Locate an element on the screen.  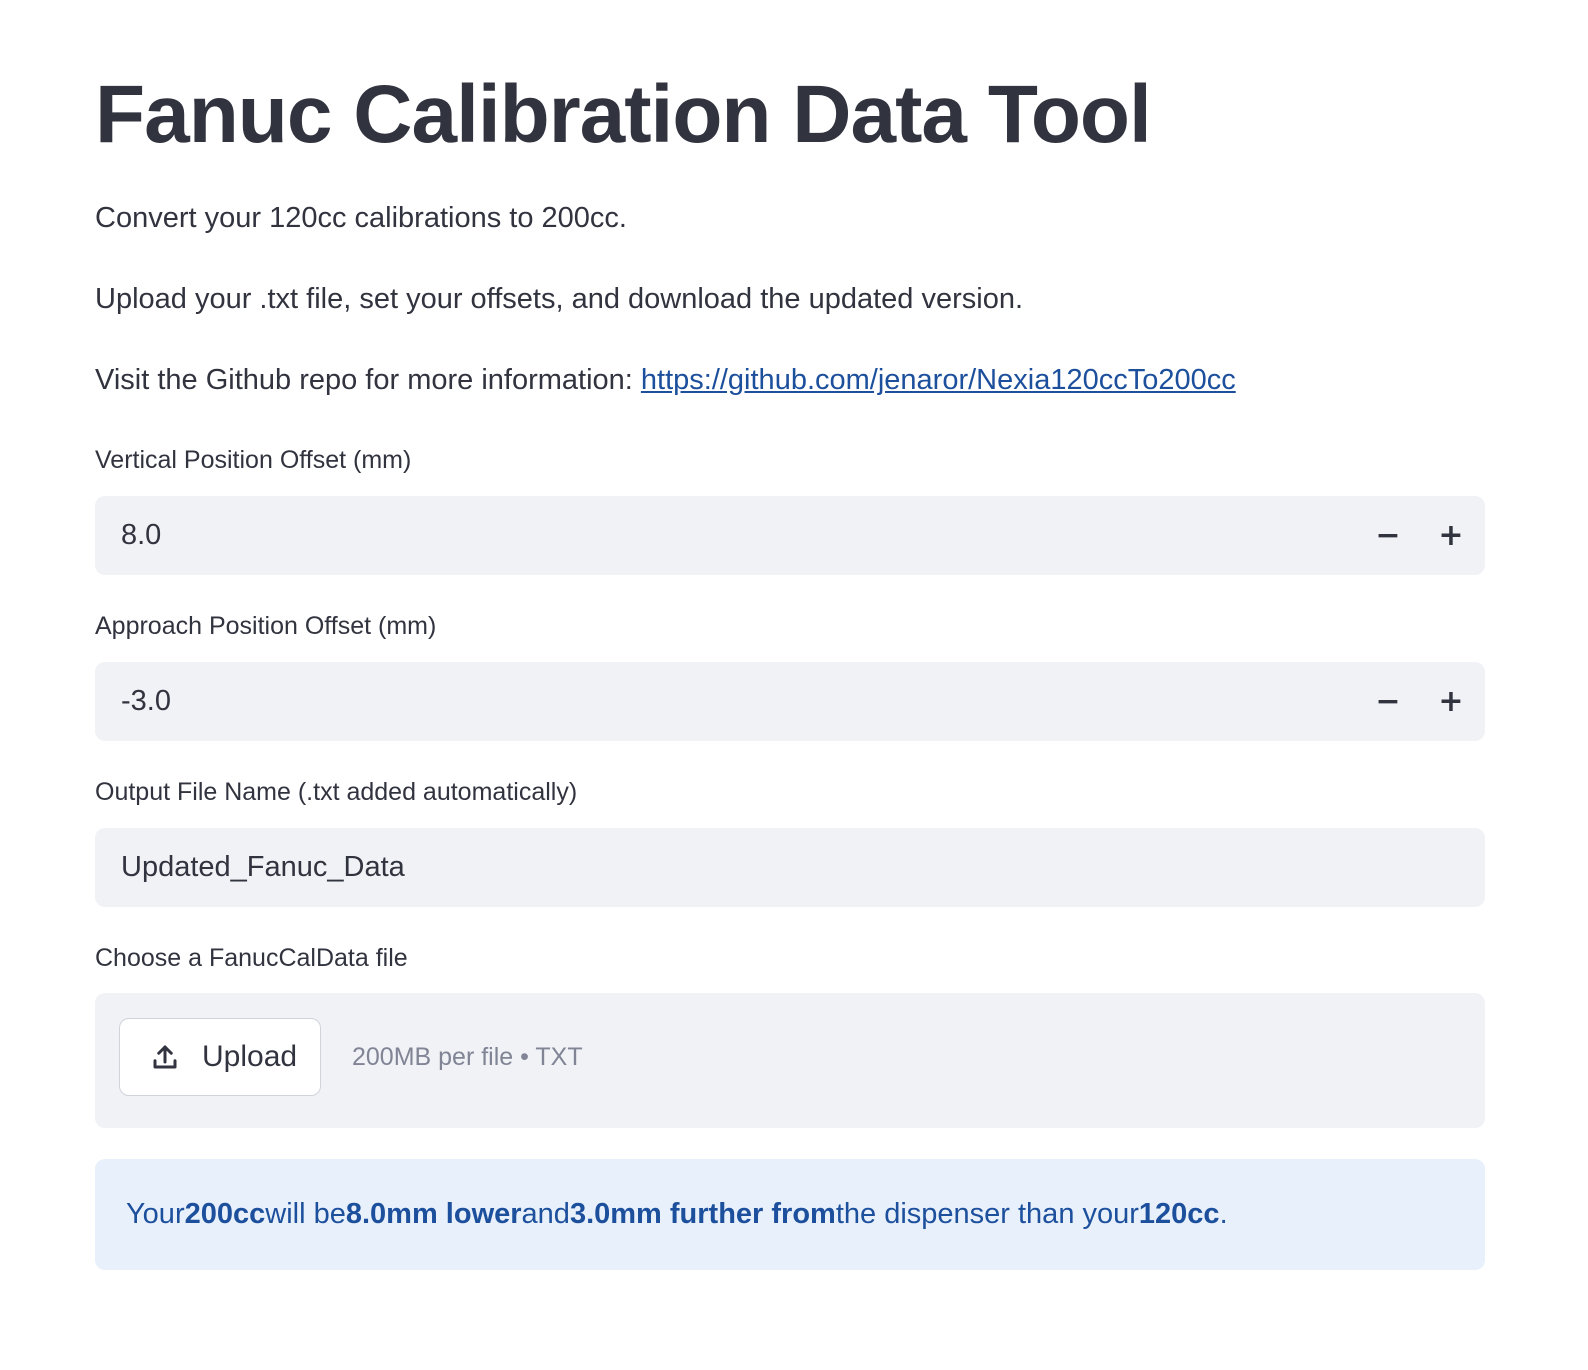
info-bold-approach: 3.0mm further from is located at coordinates (702, 1214).